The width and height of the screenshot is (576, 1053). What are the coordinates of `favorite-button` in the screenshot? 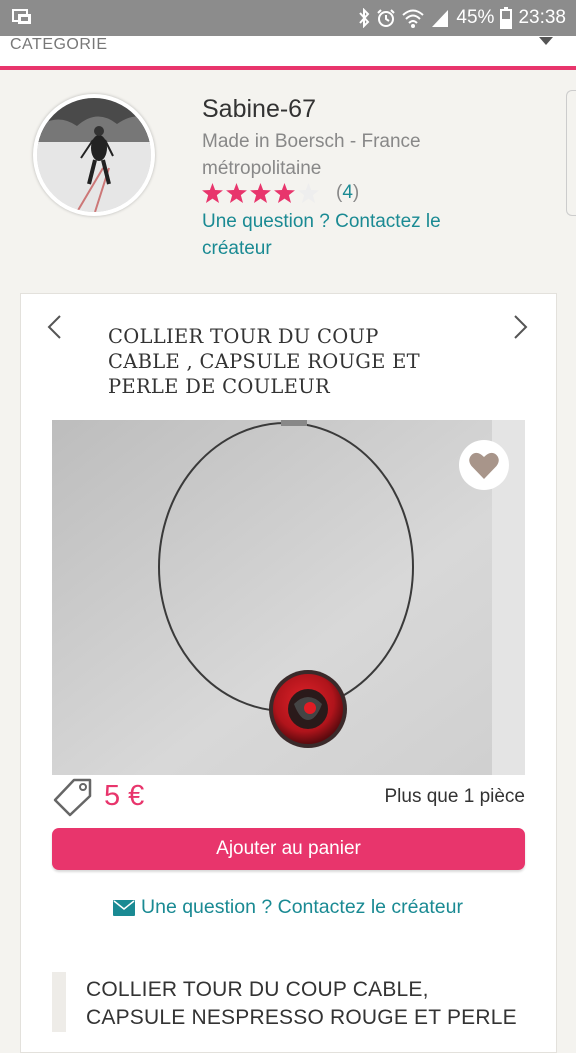 It's located at (484, 465).